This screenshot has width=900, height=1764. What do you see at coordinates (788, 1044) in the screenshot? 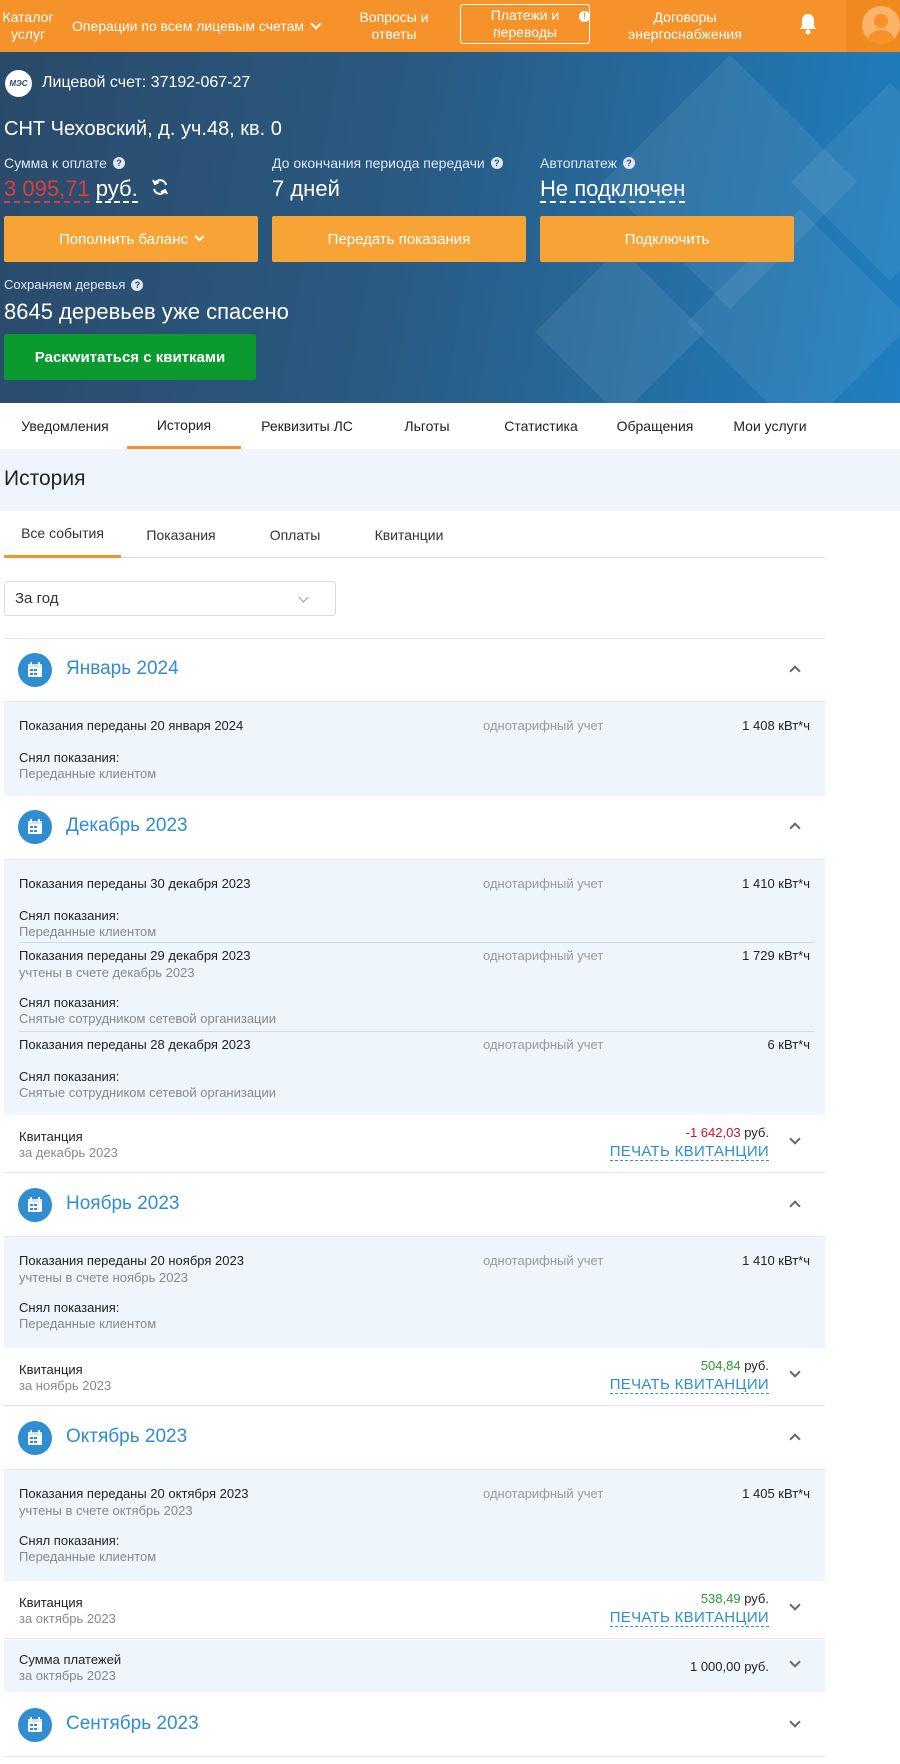
I see `reading-value: 6 кВт*ч` at bounding box center [788, 1044].